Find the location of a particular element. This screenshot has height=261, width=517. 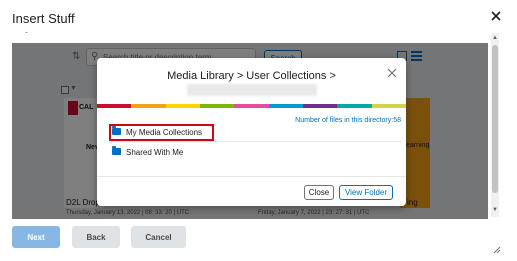

scroll-down-arrow-icon: ▼ is located at coordinates (495, 210).